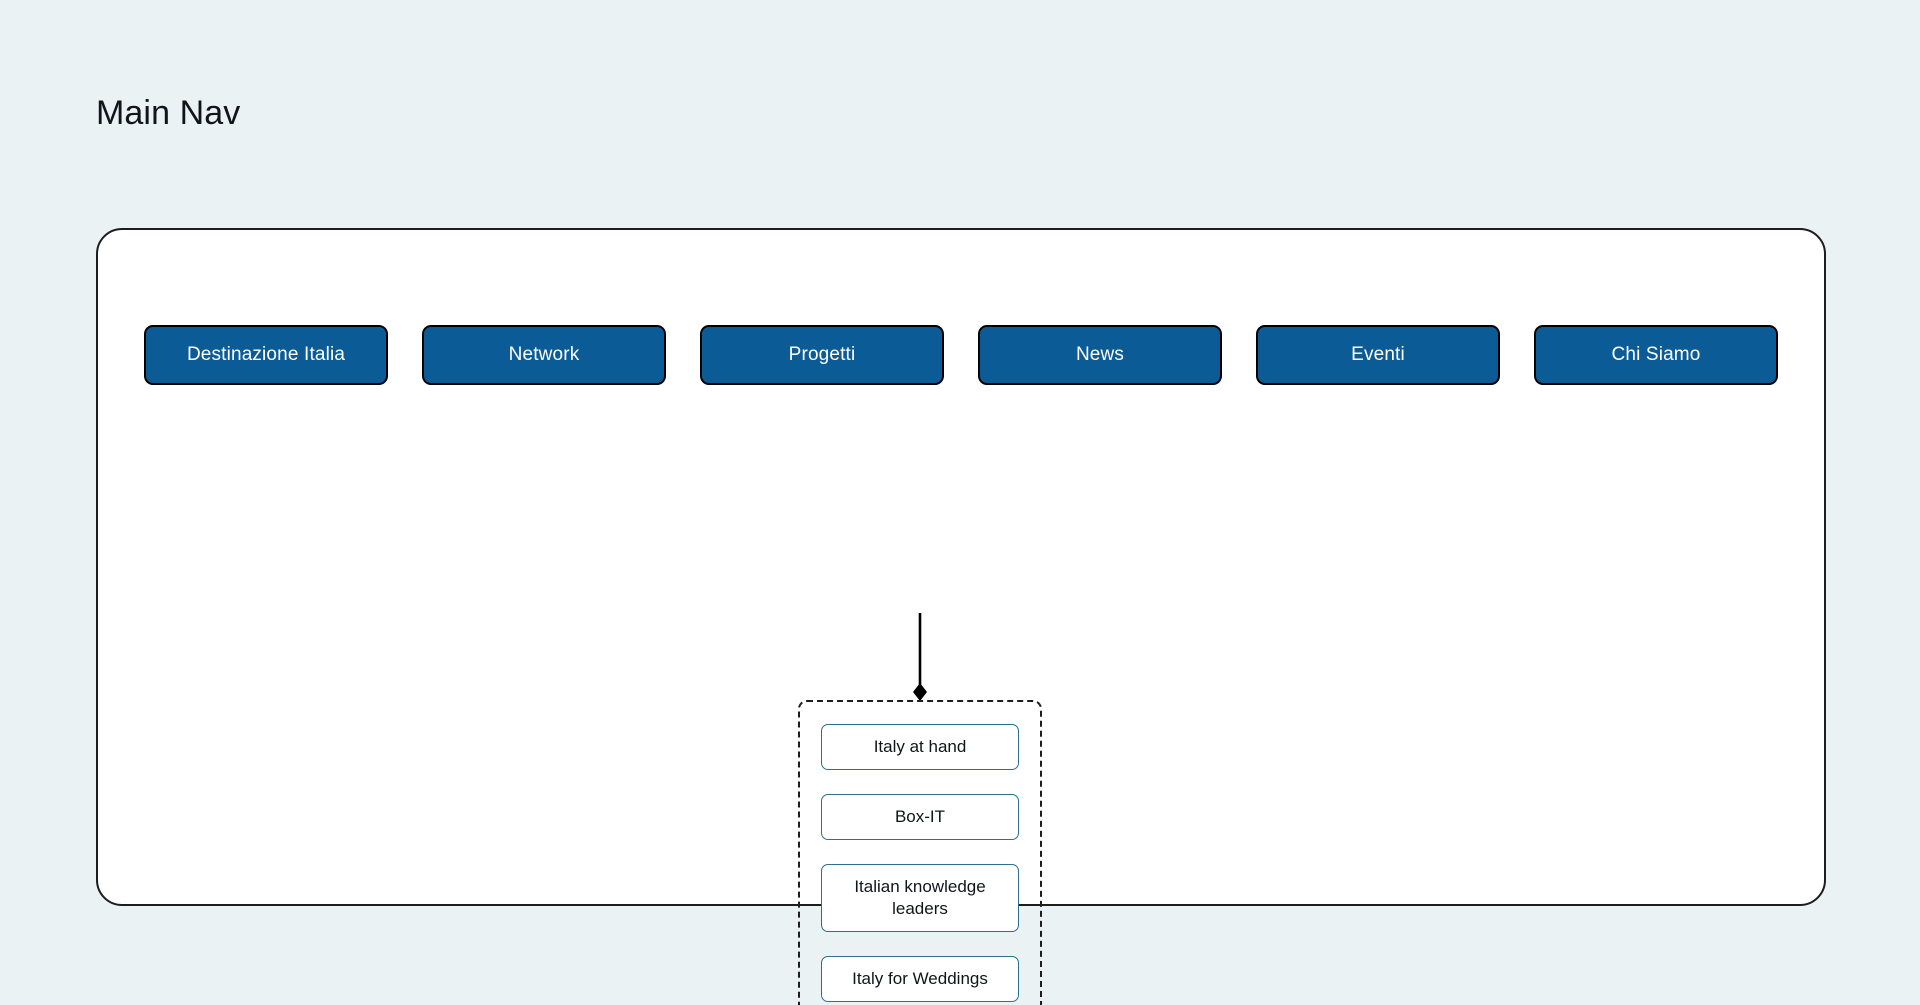 This screenshot has width=1920, height=1005. Describe the element at coordinates (1656, 355) in the screenshot. I see `nav-button-chi-siamo: Chi Siamo` at that location.